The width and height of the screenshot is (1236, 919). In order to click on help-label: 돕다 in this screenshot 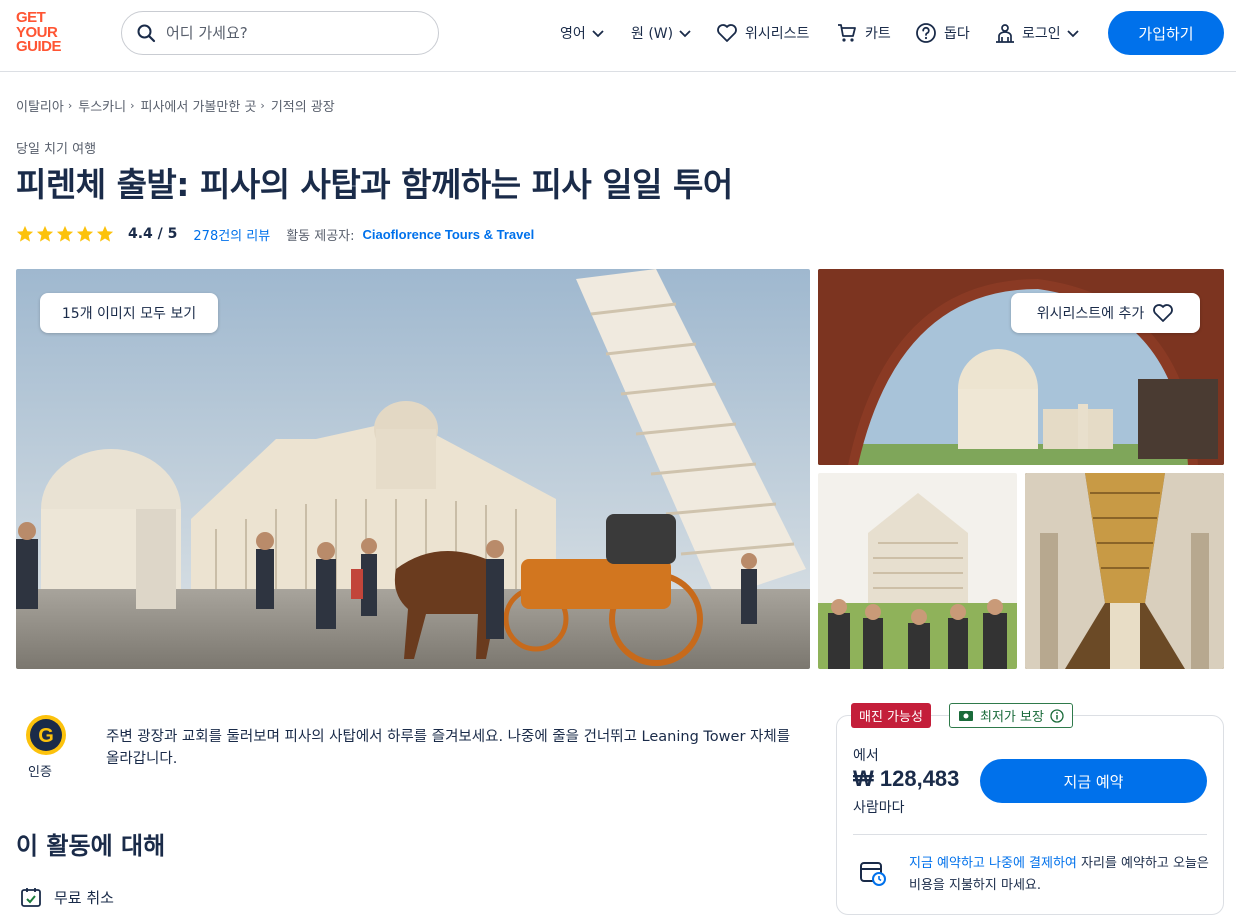, I will do `click(957, 34)`.